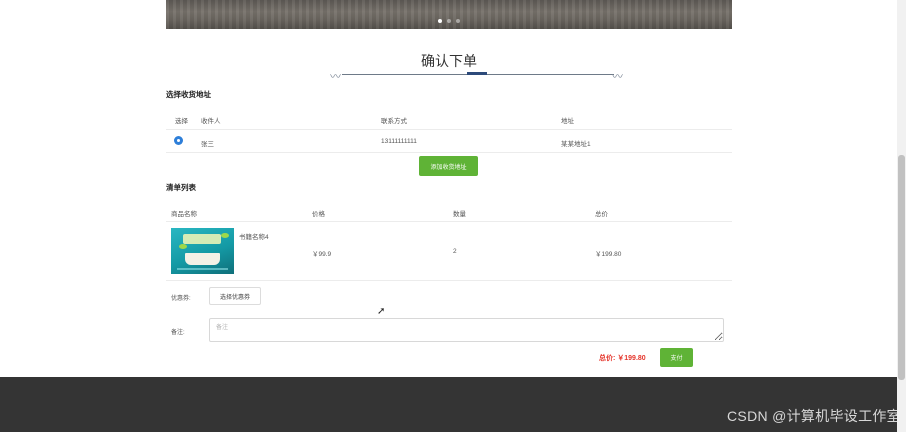 Image resolution: width=906 pixels, height=432 pixels. I want to click on header-quantity: 数量, so click(459, 214).